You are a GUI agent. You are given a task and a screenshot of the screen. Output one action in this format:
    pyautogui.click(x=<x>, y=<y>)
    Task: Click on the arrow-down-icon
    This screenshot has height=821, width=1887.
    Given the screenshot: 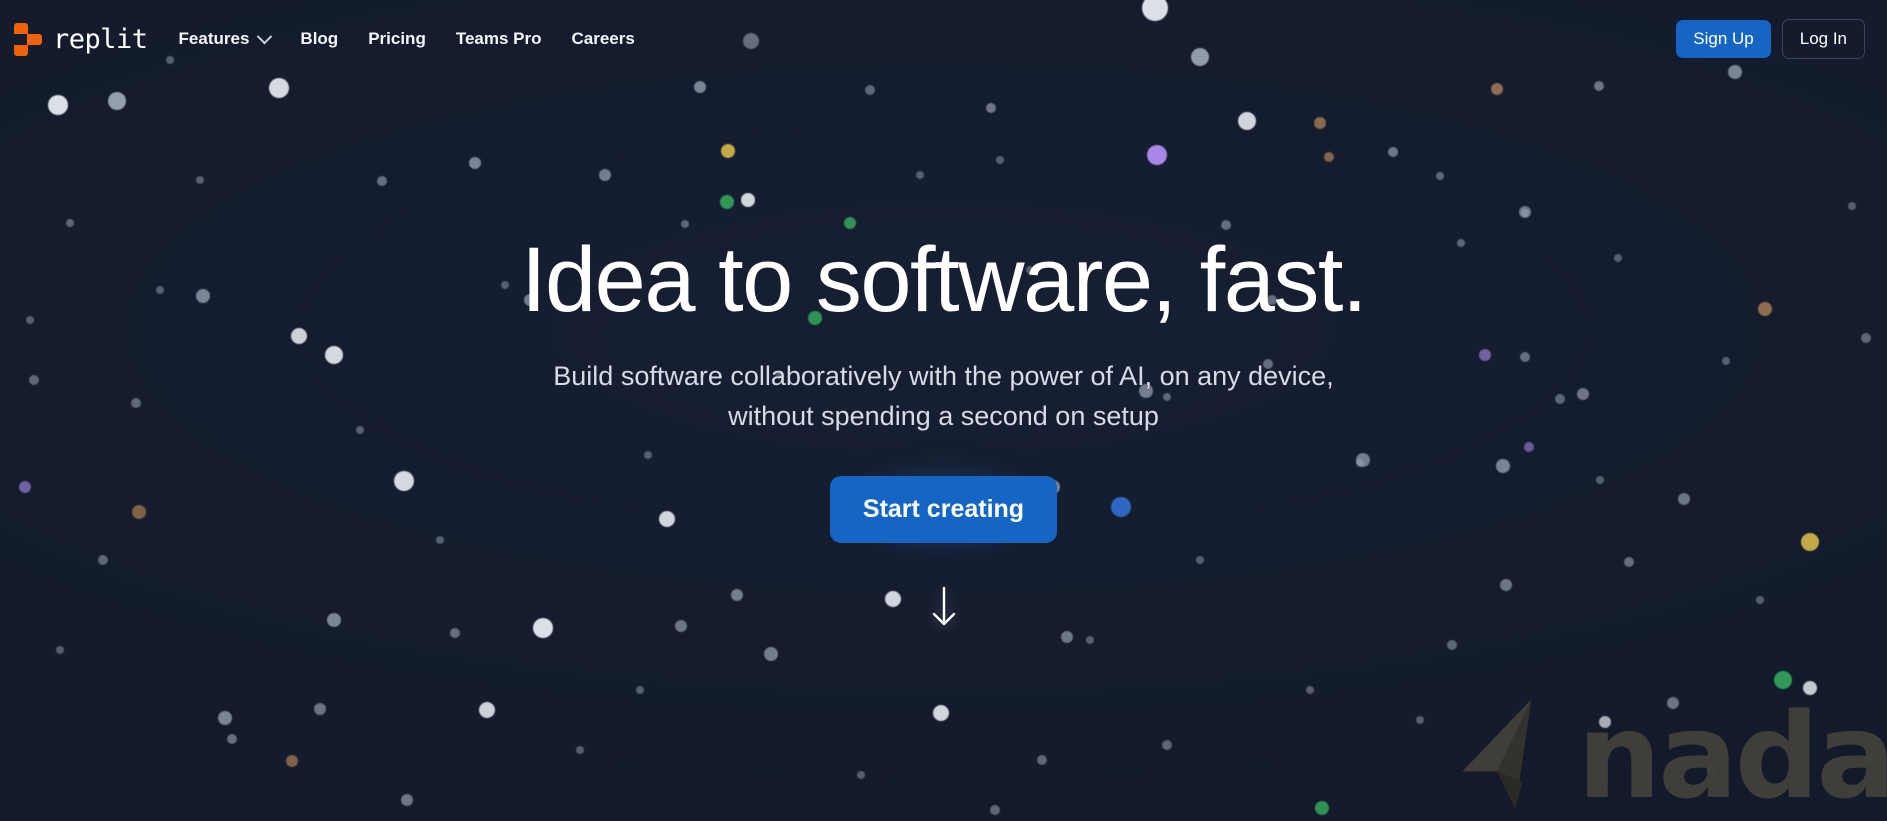 What is the action you would take?
    pyautogui.click(x=944, y=607)
    